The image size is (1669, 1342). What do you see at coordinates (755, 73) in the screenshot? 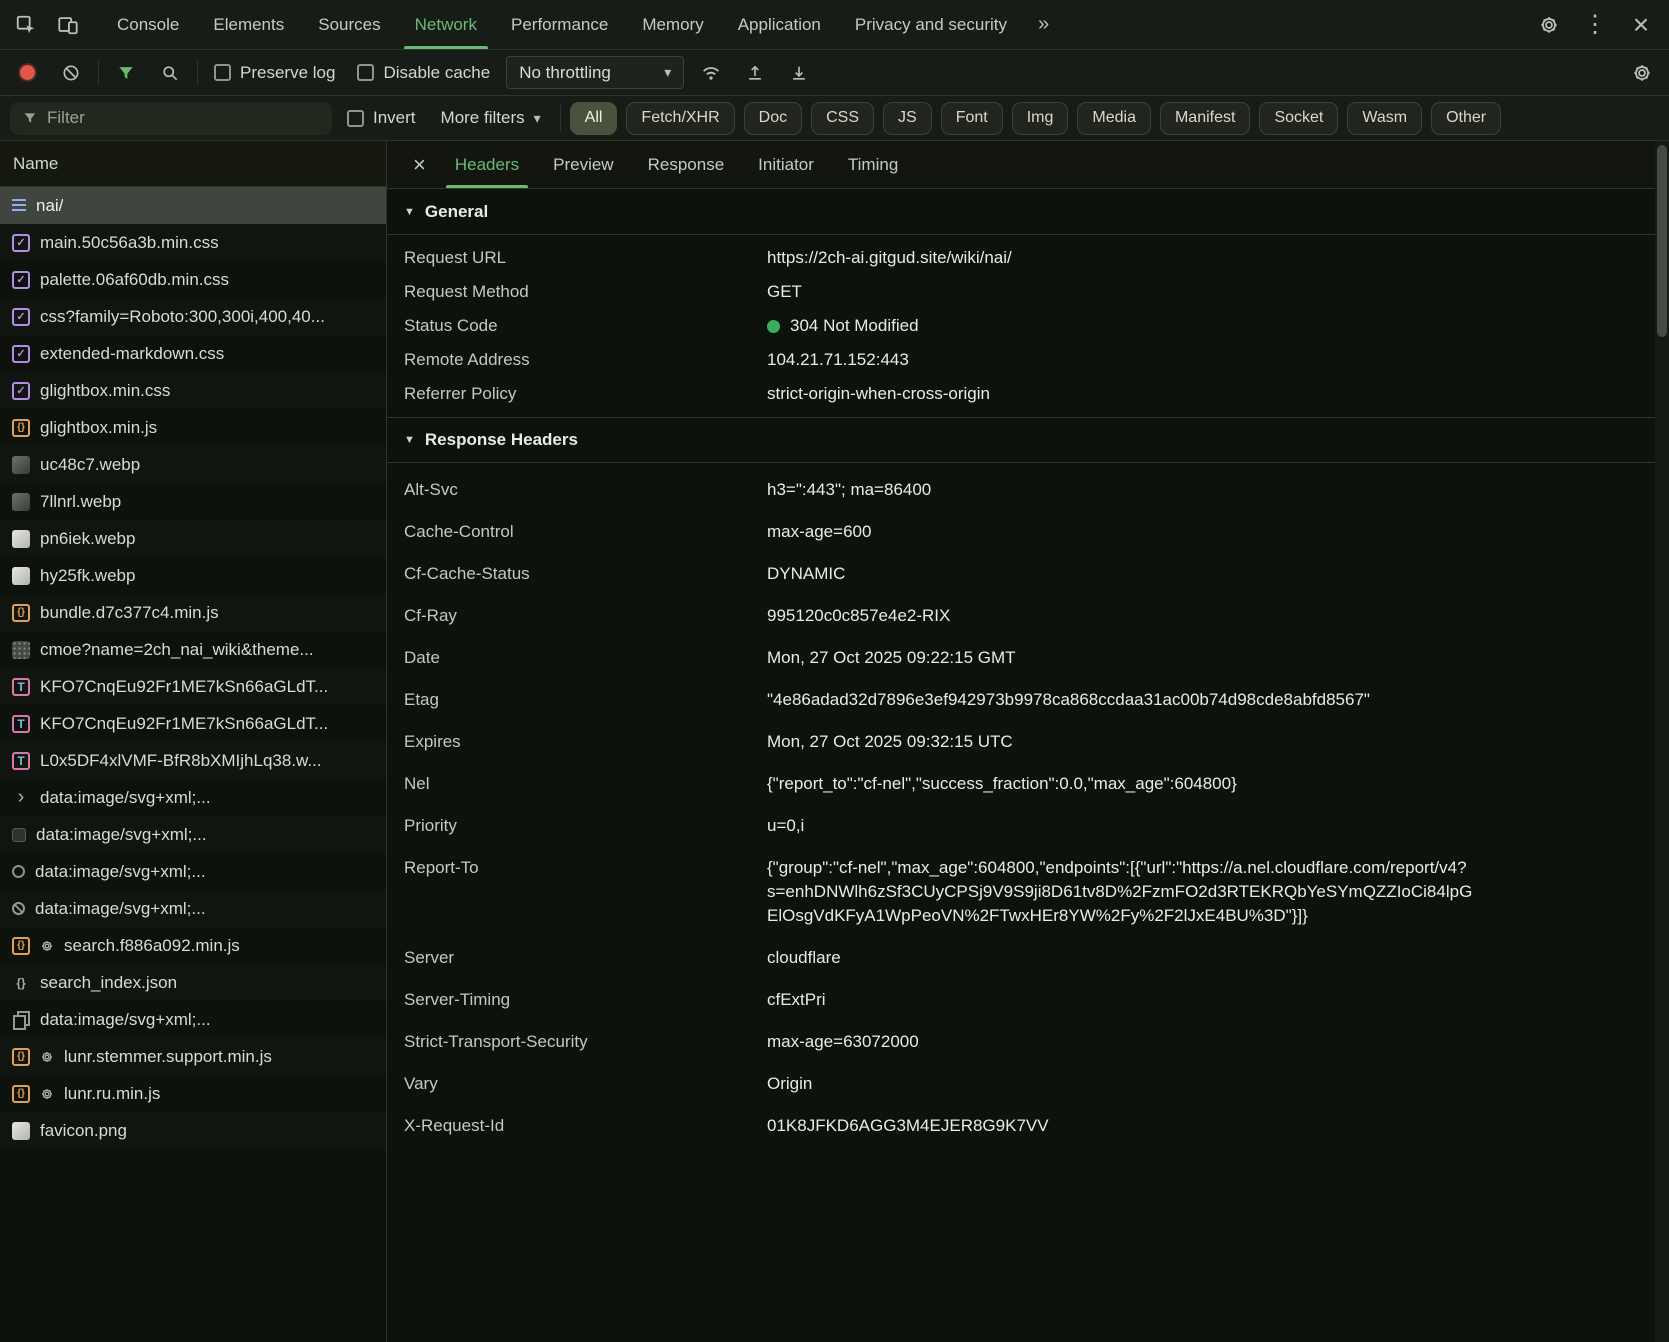
I see `import-har-icon` at bounding box center [755, 73].